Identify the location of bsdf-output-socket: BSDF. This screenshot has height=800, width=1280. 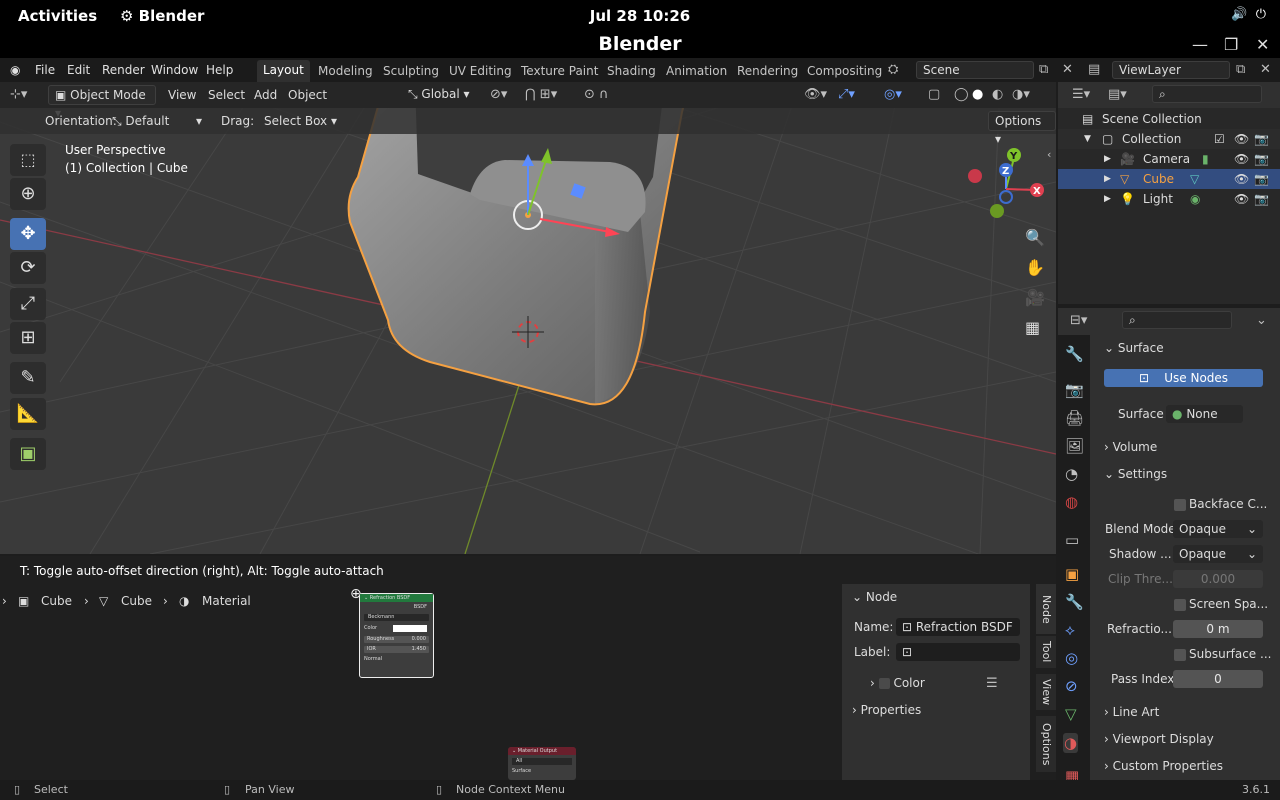
(396, 607).